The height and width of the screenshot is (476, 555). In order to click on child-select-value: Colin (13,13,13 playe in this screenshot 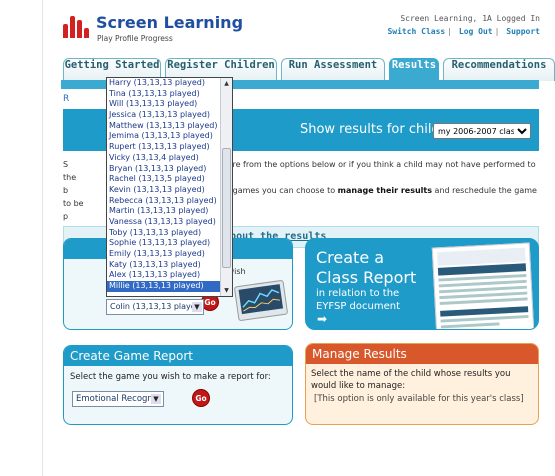, I will do `click(153, 306)`.